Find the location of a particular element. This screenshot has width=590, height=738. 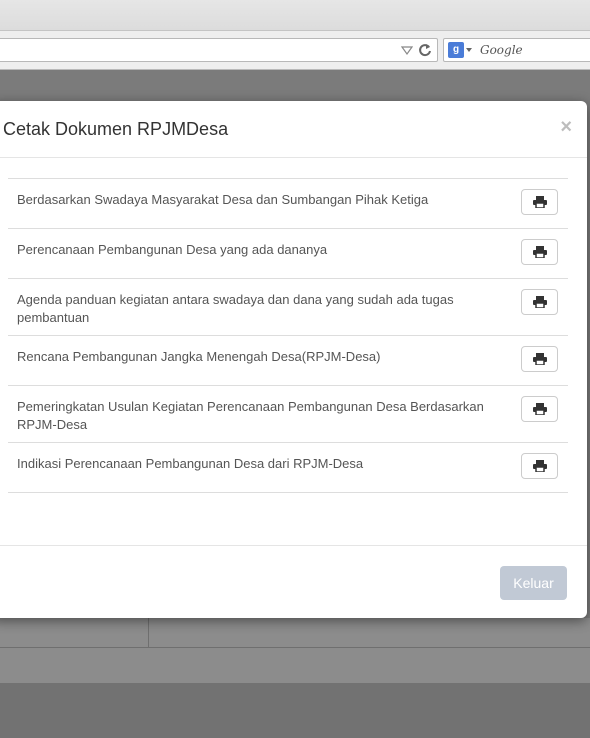

browser-tabstrip is located at coordinates (295, 15).